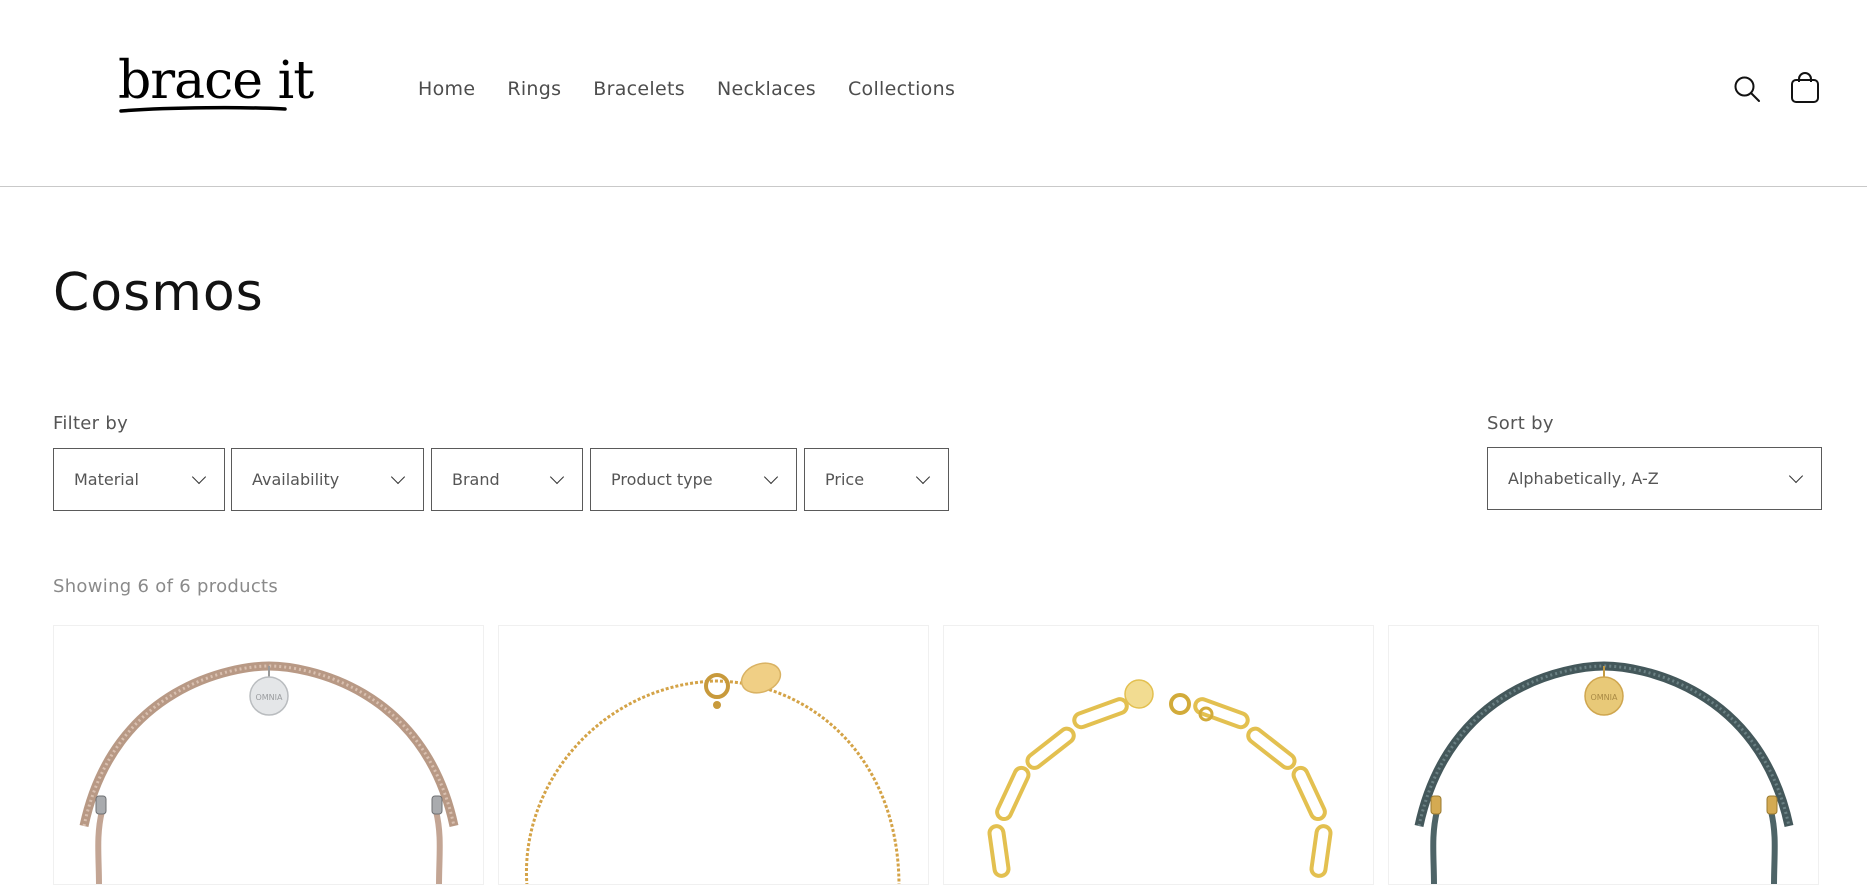 This screenshot has height=885, width=1867. I want to click on nav-collections: Collections, so click(901, 89).